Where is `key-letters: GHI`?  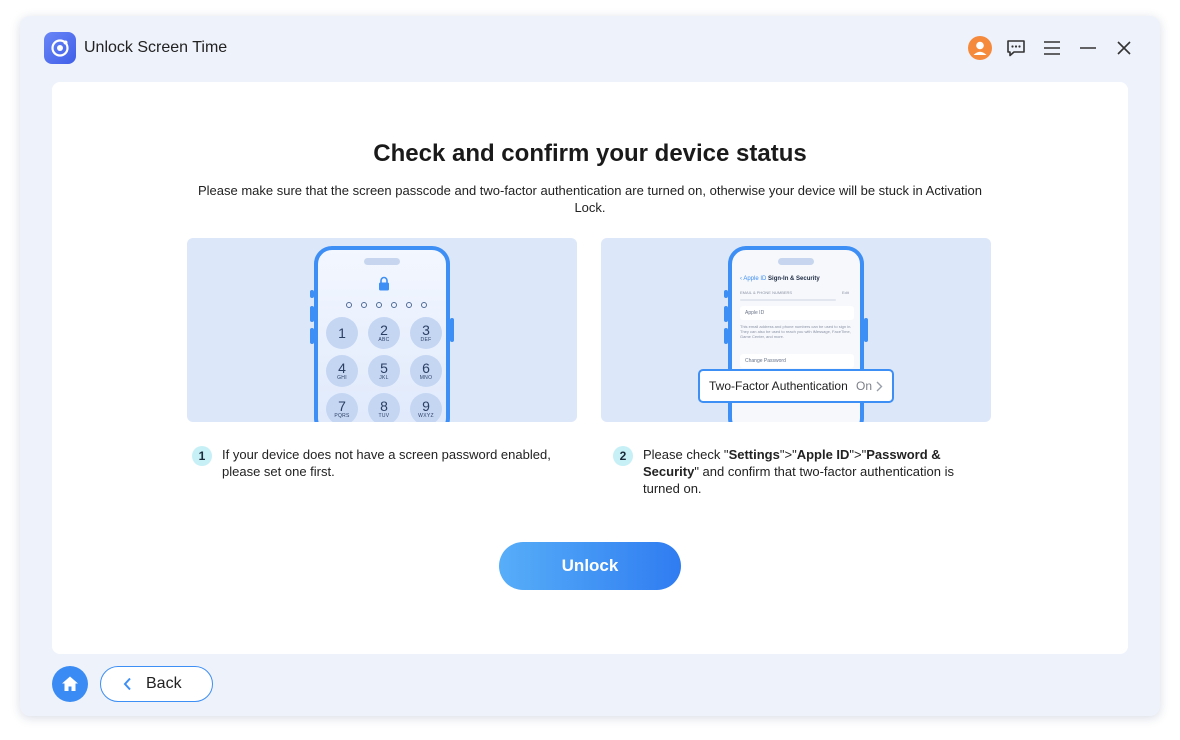 key-letters: GHI is located at coordinates (342, 378).